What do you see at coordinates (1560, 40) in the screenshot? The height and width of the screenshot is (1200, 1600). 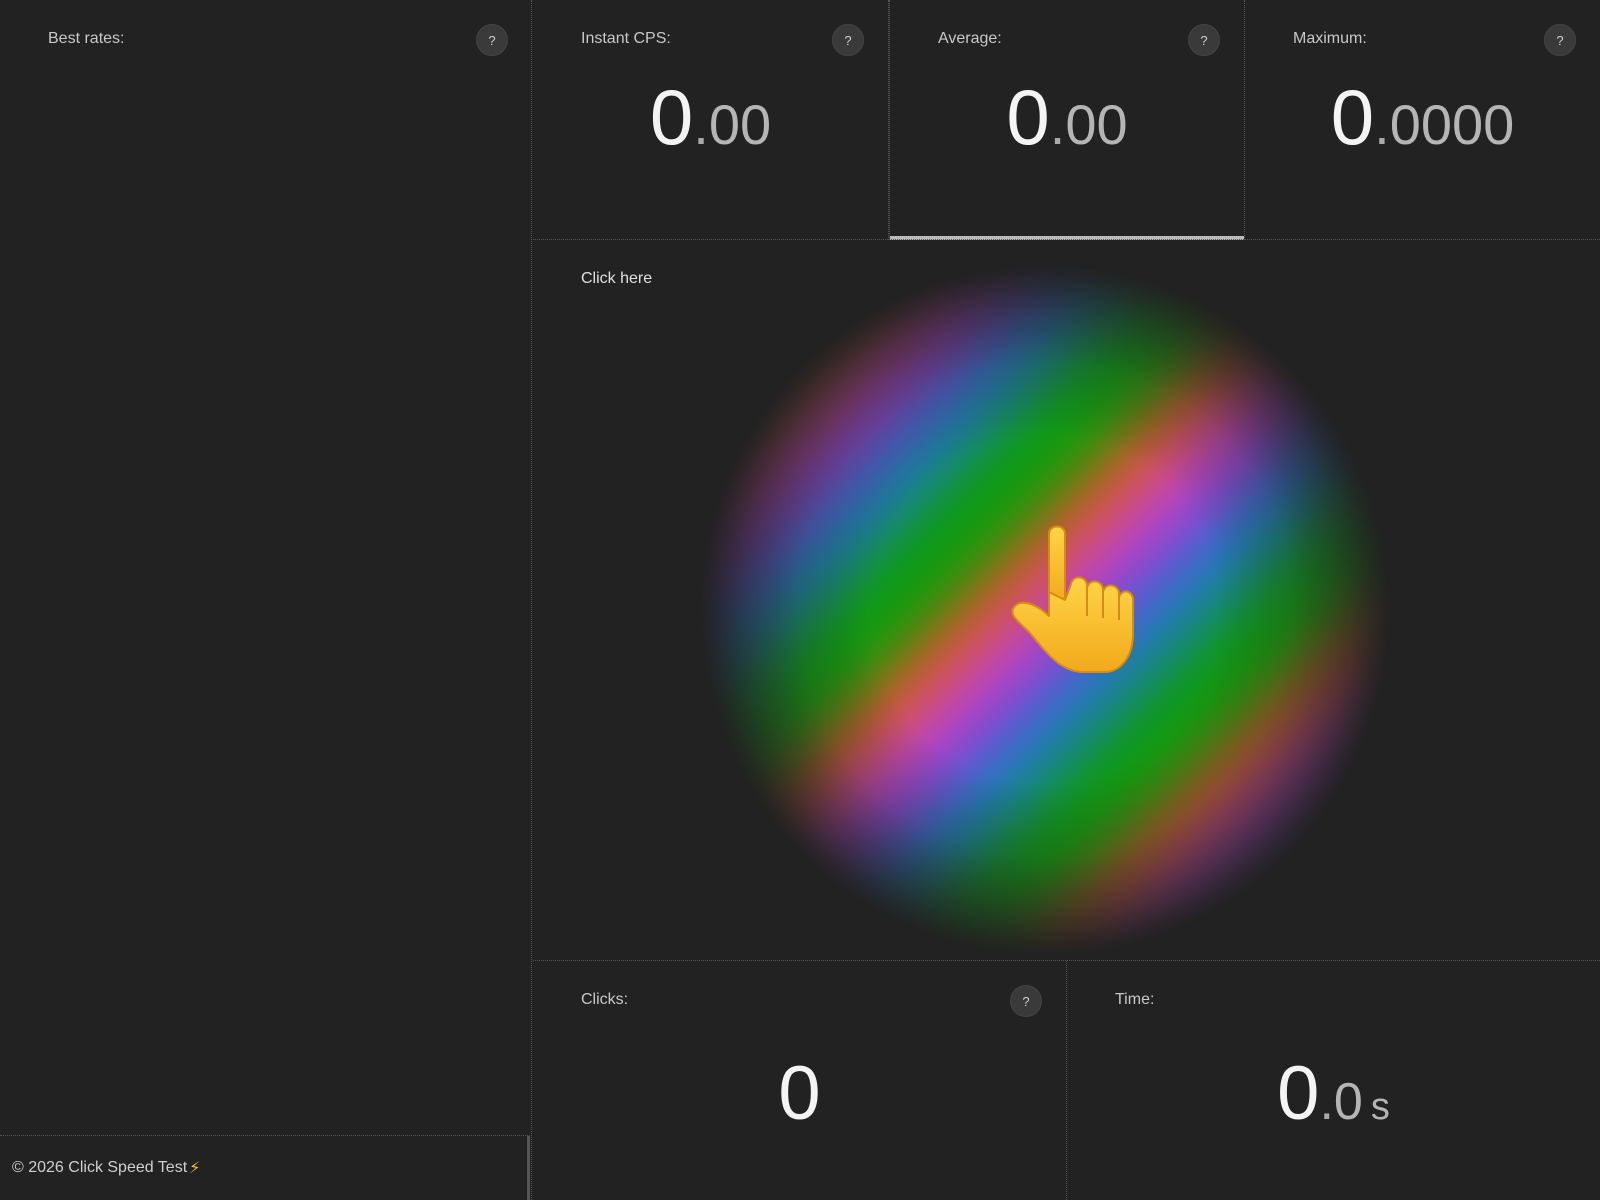 I see `maximum-help-button: ?` at bounding box center [1560, 40].